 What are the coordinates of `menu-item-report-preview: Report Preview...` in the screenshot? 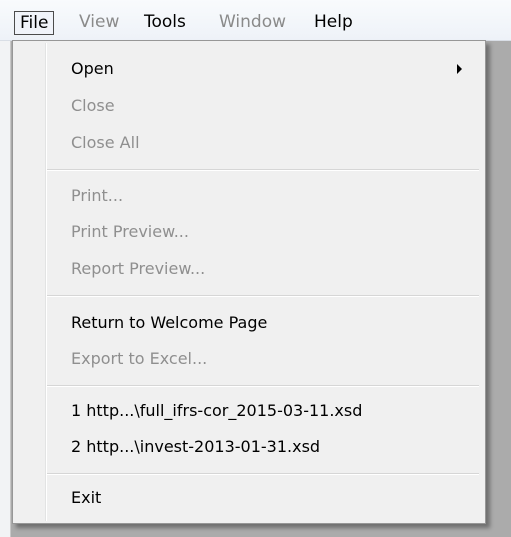 It's located at (138, 269).